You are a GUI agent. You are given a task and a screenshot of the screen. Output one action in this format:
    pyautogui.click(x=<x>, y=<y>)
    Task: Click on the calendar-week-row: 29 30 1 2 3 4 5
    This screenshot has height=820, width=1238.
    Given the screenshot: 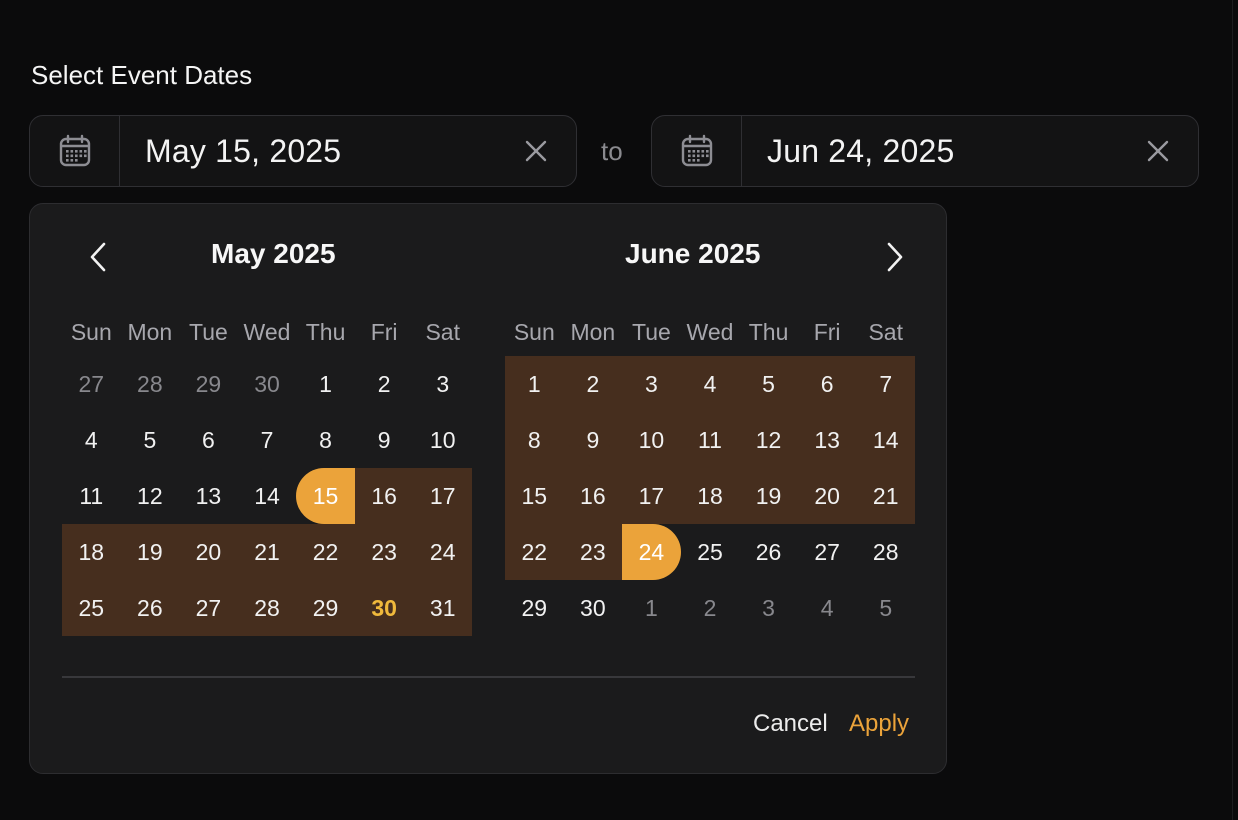 What is the action you would take?
    pyautogui.click(x=710, y=608)
    